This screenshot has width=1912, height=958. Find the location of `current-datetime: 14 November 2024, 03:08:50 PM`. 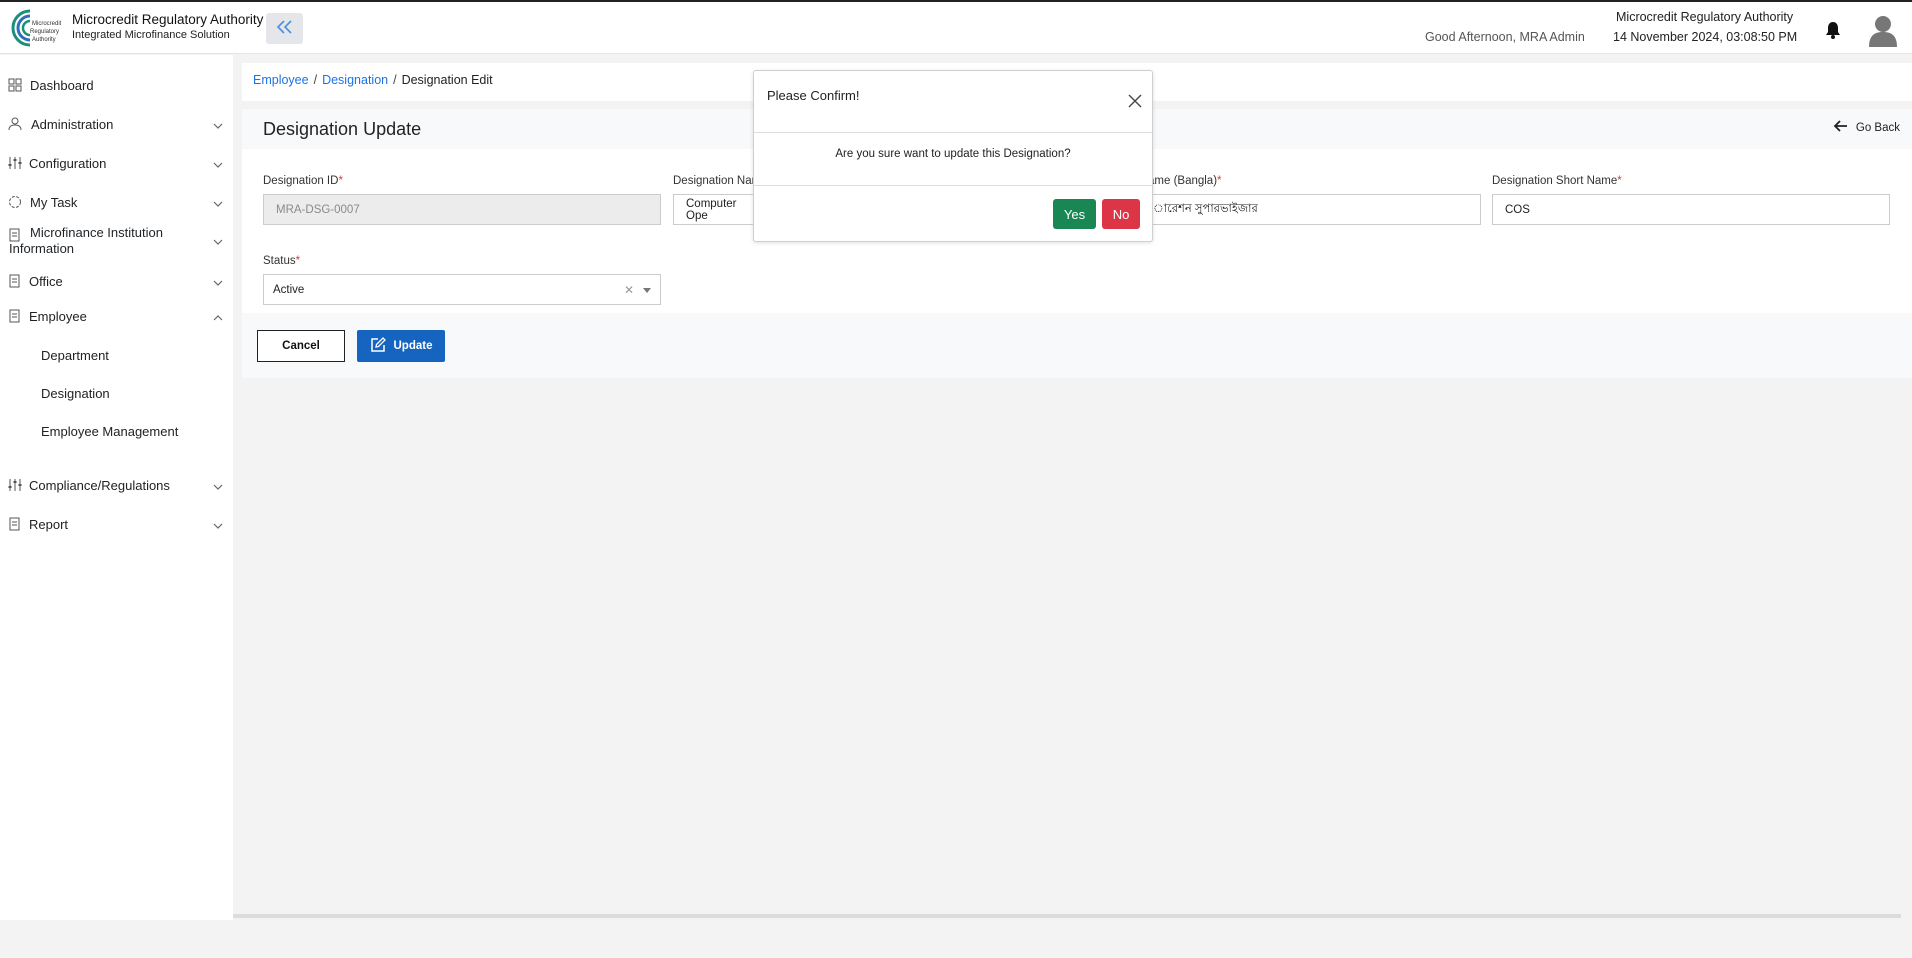

current-datetime: 14 November 2024, 03:08:50 PM is located at coordinates (1705, 37).